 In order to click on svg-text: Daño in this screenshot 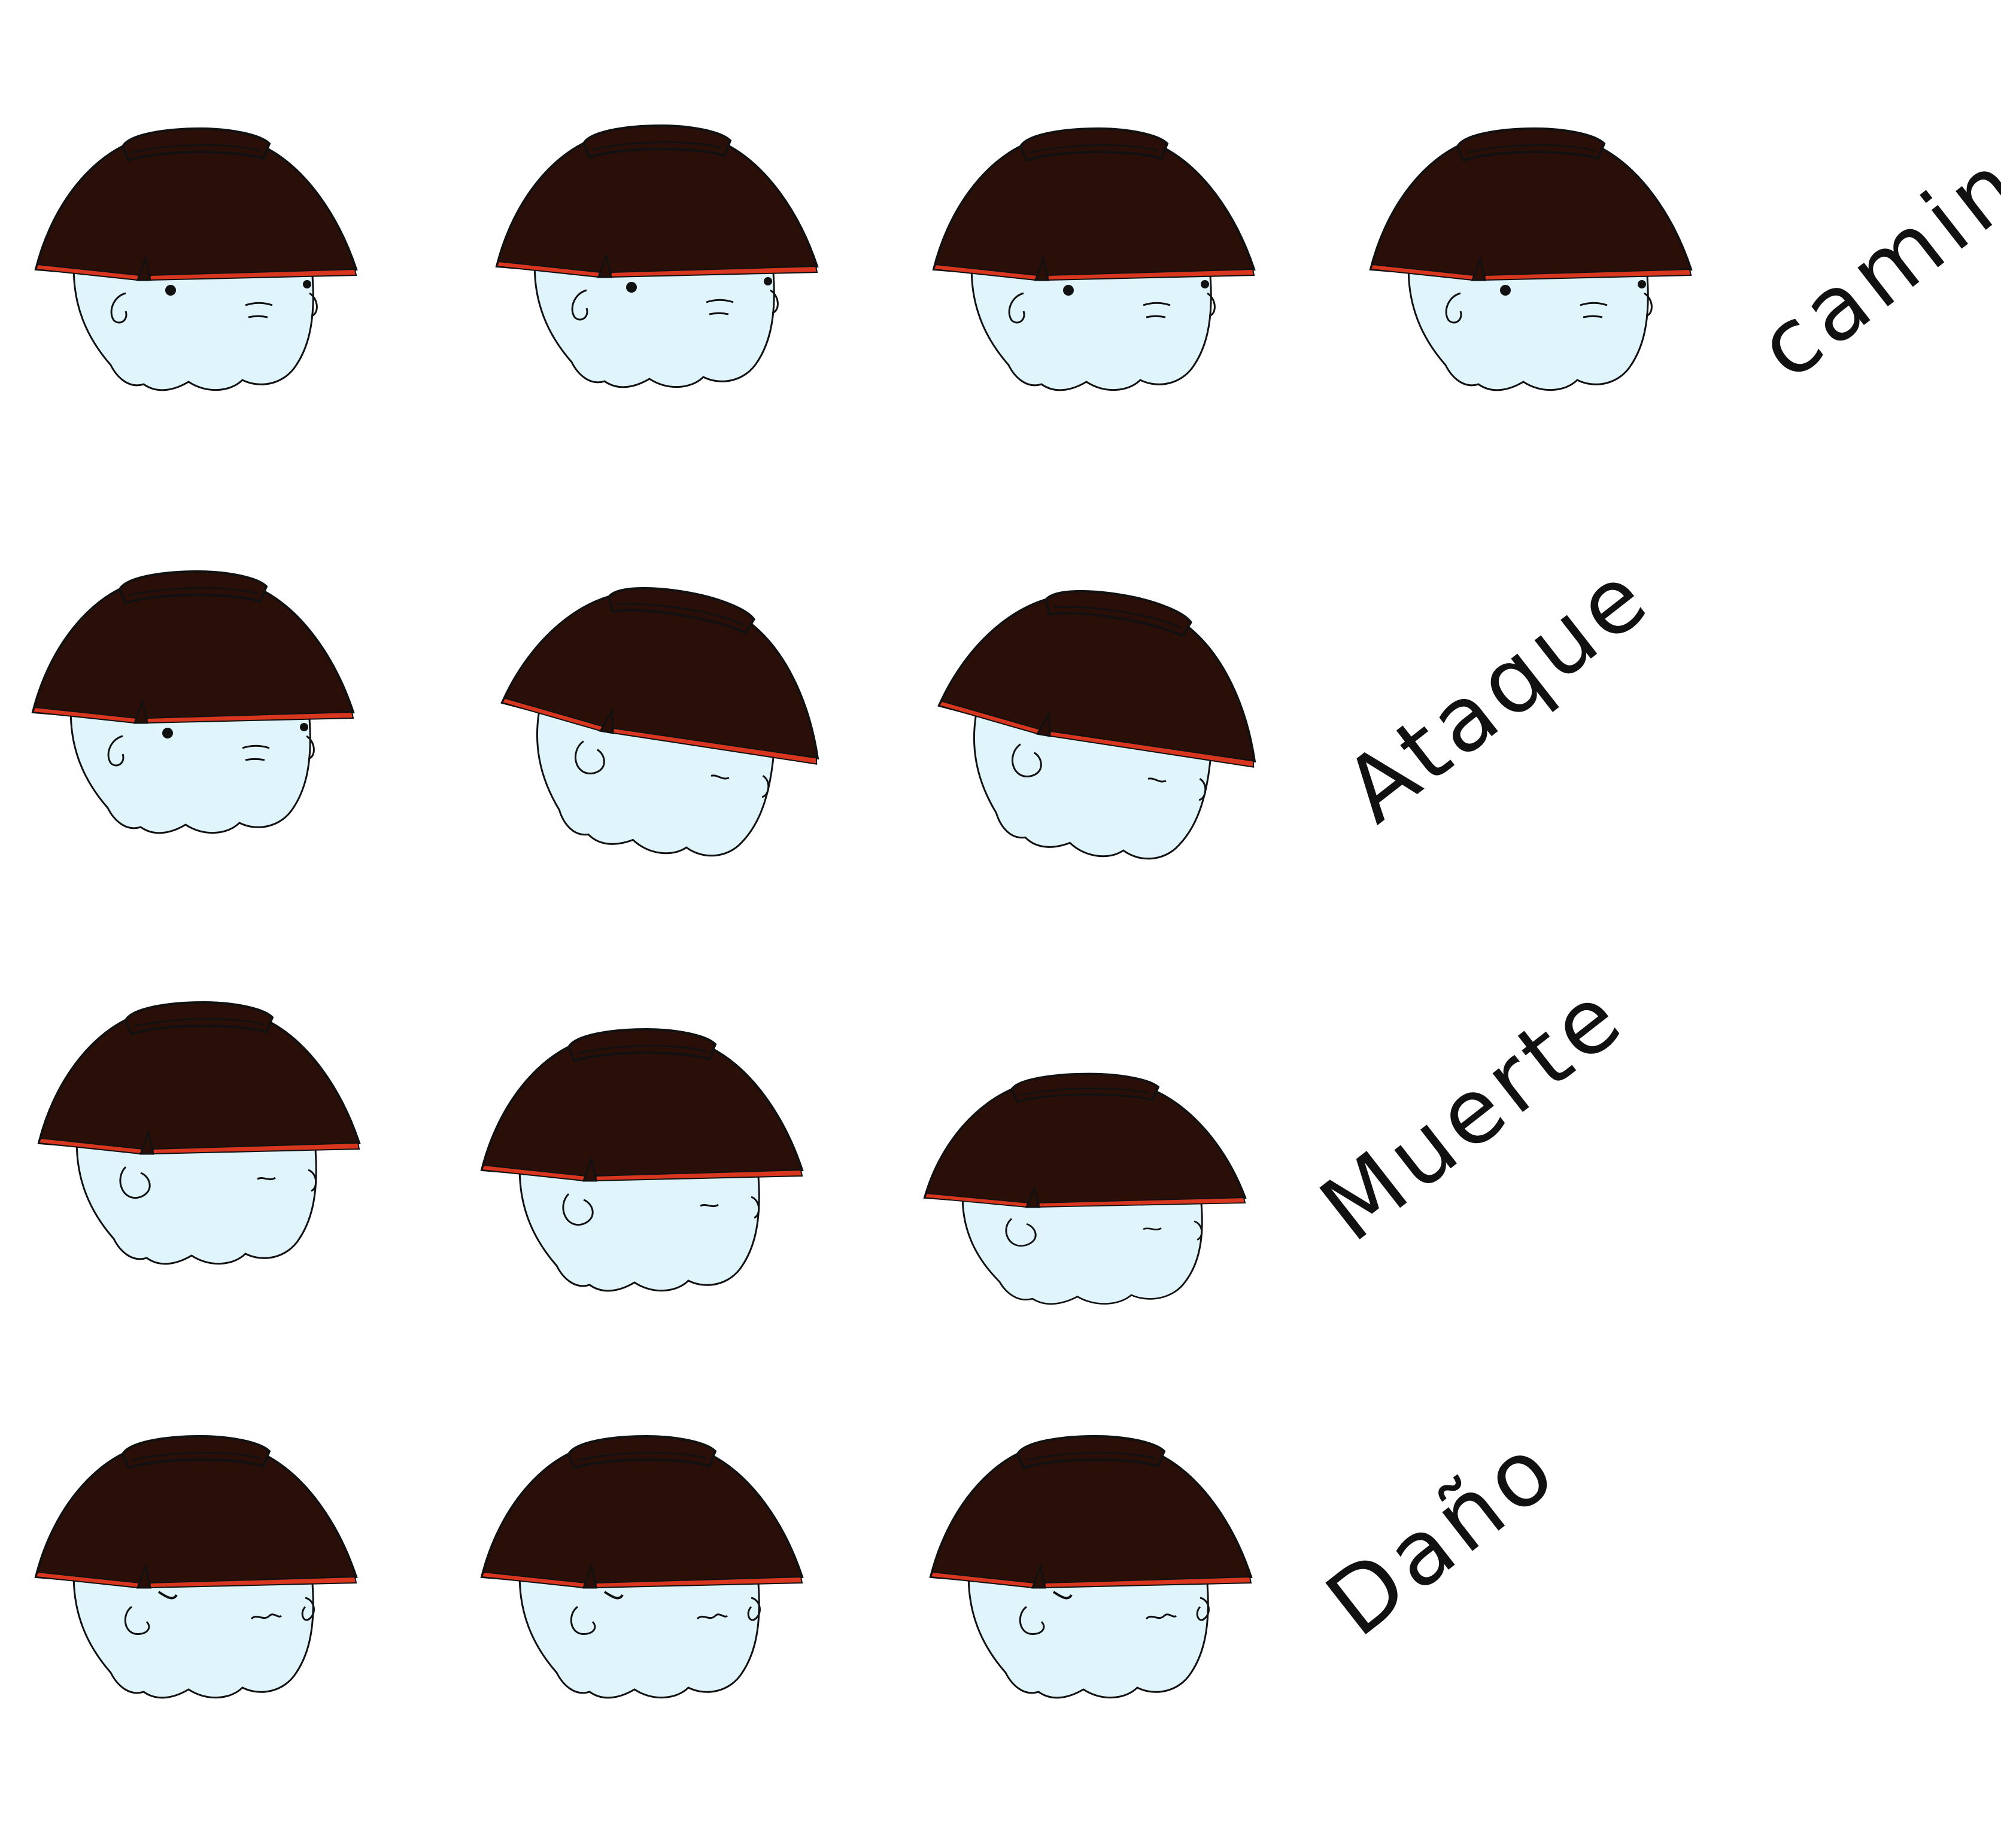, I will do `click(1443, 1535)`.